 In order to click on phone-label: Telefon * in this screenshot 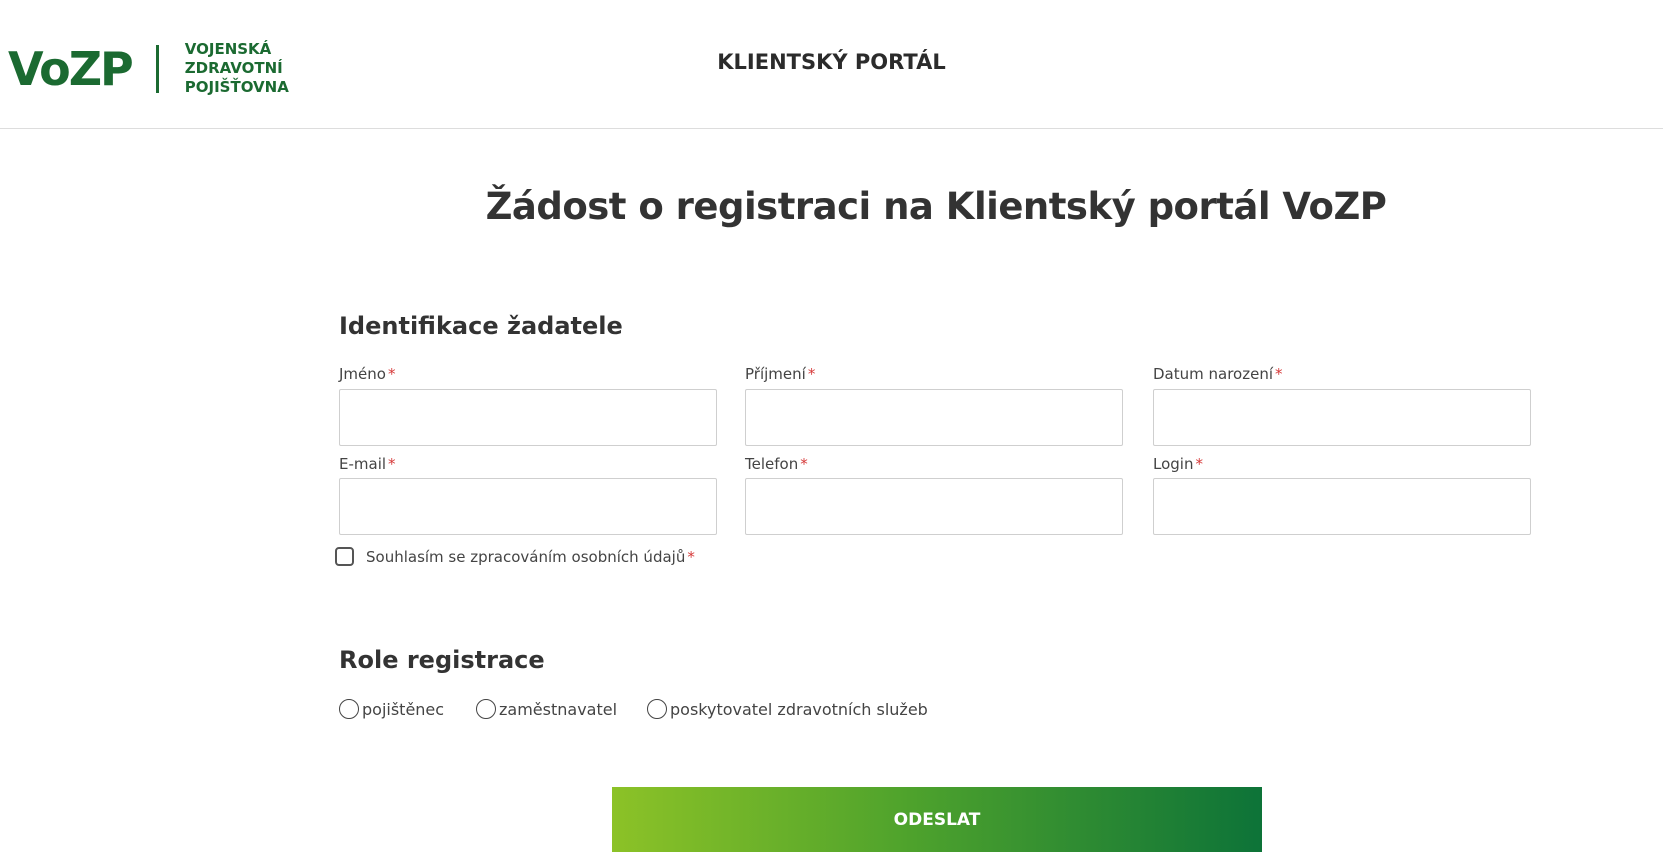, I will do `click(776, 464)`.